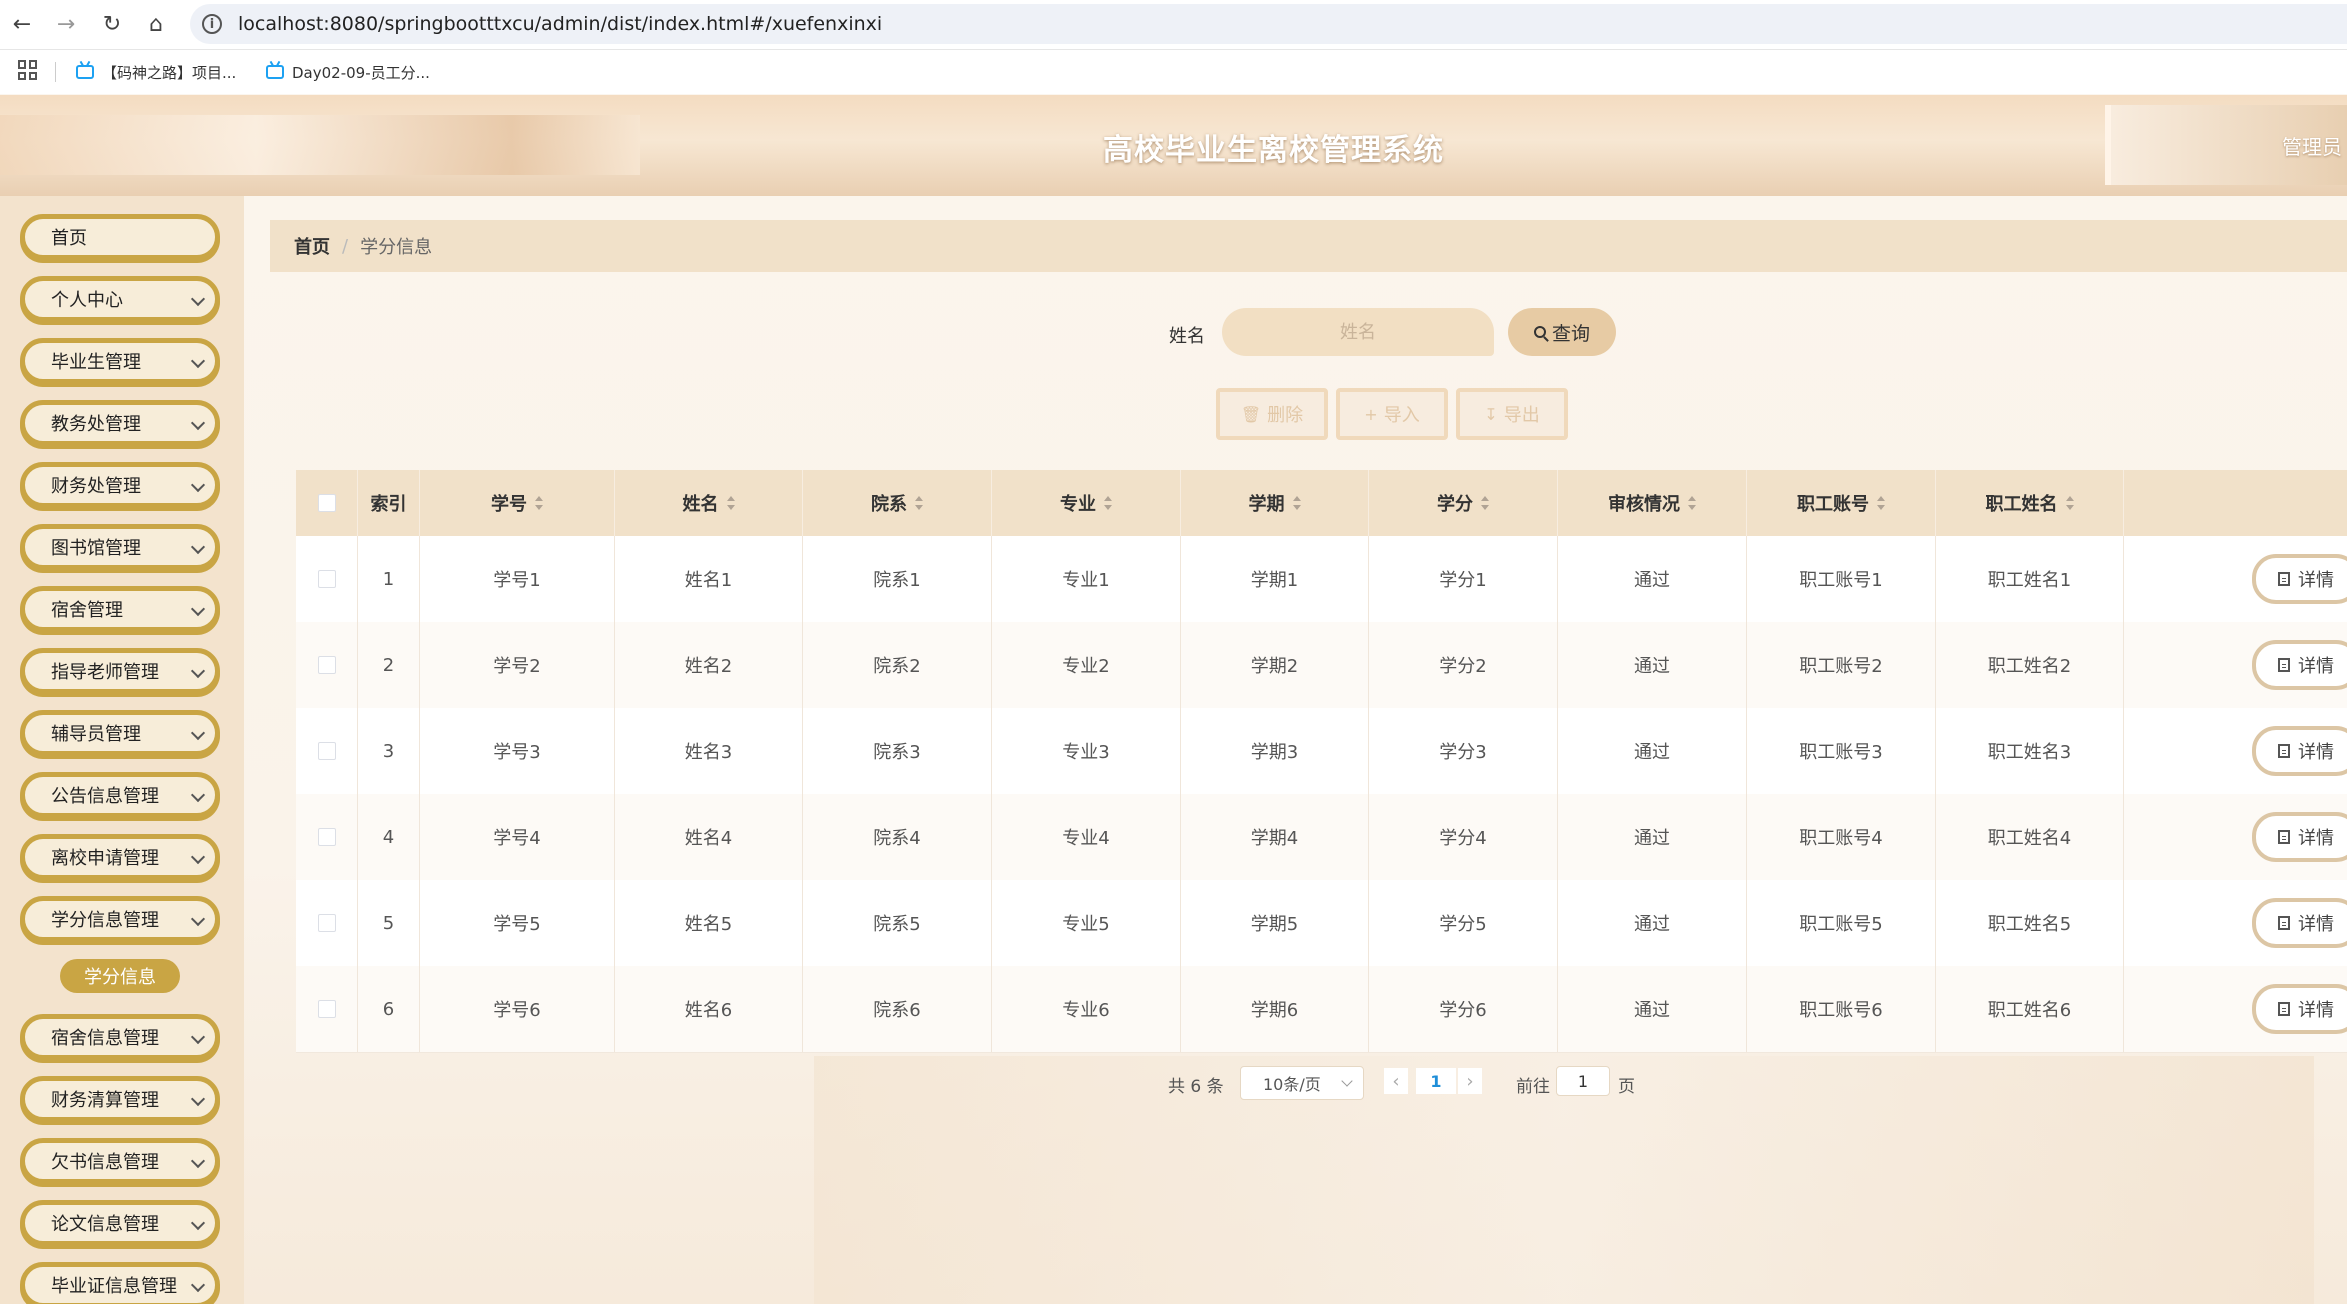 The height and width of the screenshot is (1304, 2347). What do you see at coordinates (709, 503) in the screenshot?
I see `header-name: 姓名` at bounding box center [709, 503].